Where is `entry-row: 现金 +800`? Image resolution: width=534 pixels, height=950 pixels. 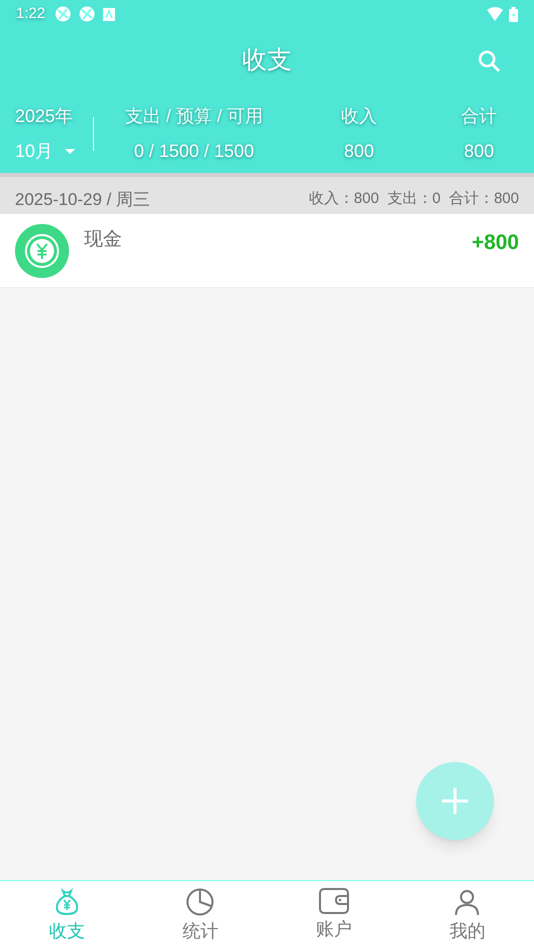
entry-row: 现金 +800 is located at coordinates (267, 251).